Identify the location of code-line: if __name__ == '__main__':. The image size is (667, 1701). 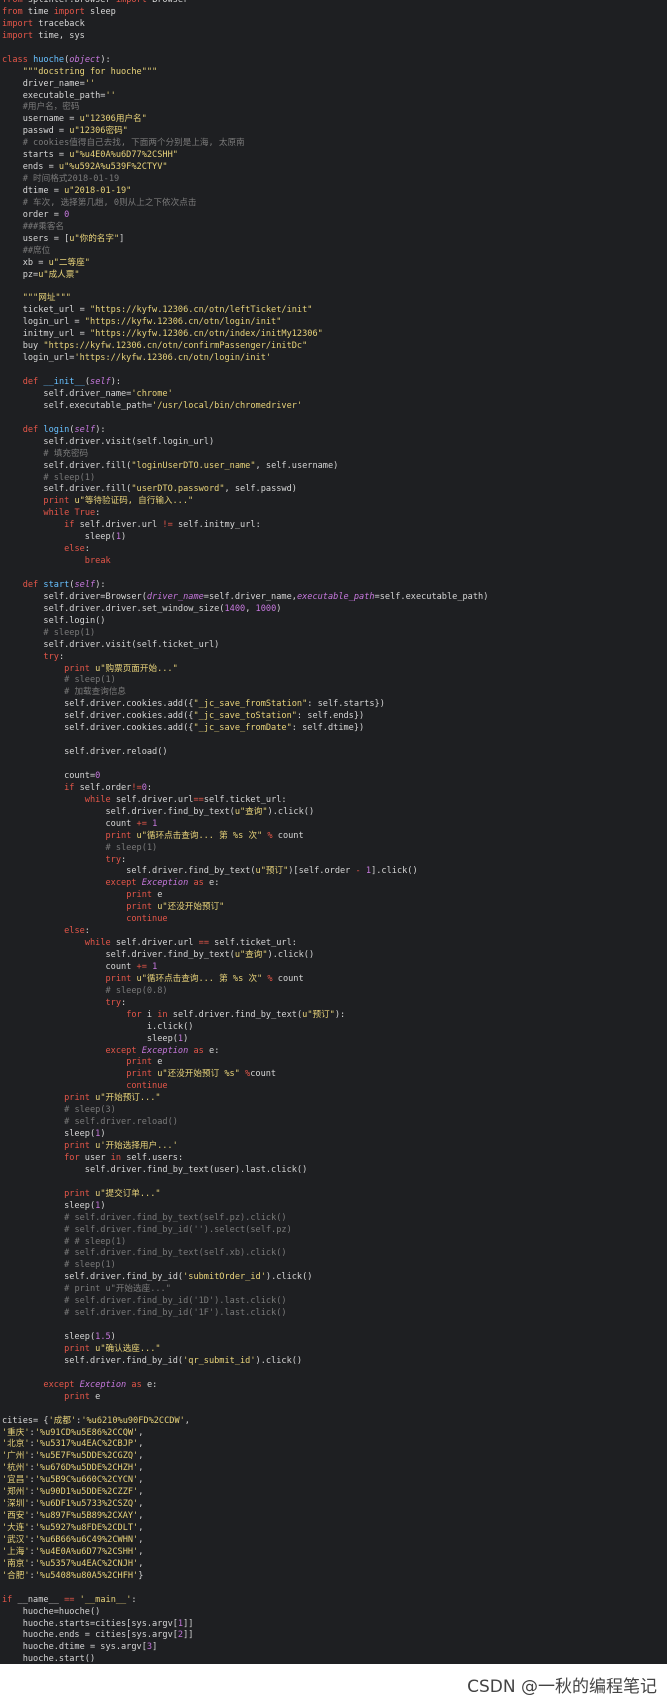
(245, 1601).